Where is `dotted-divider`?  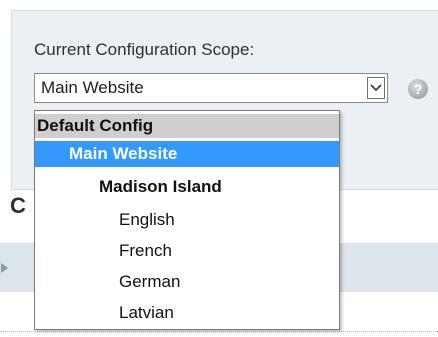
dotted-divider is located at coordinates (219, 331).